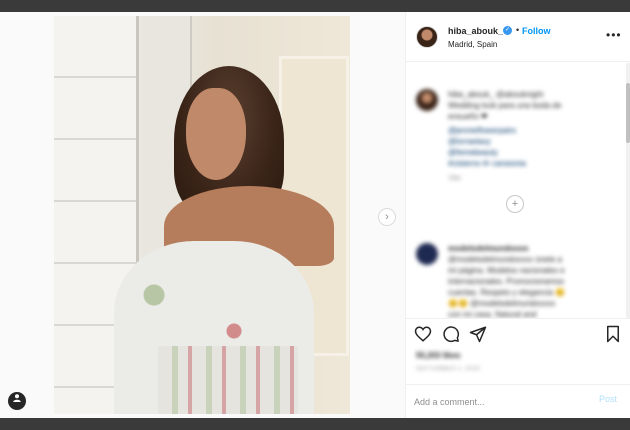 This screenshot has width=630, height=430. I want to click on browser-top-bar, so click(315, 6).